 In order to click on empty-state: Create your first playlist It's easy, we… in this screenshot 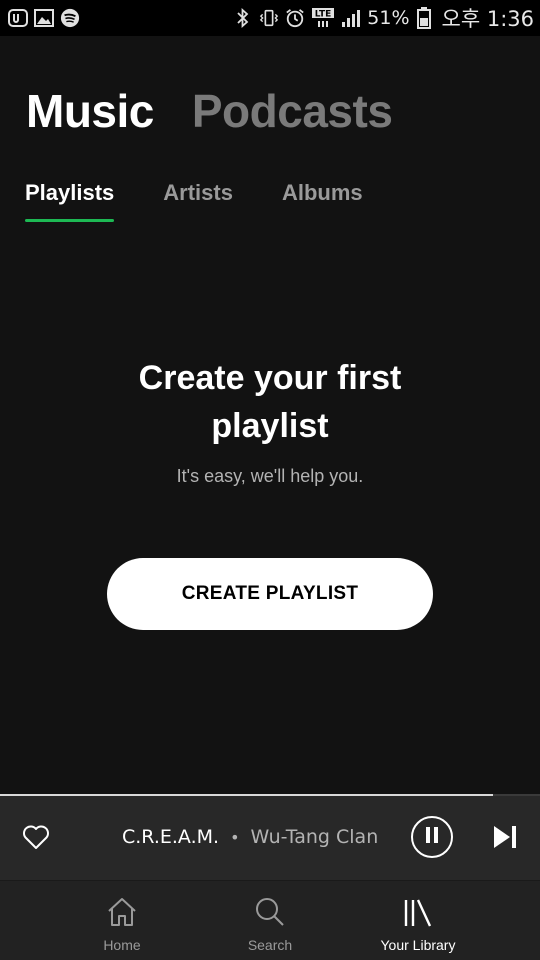, I will do `click(270, 420)`.